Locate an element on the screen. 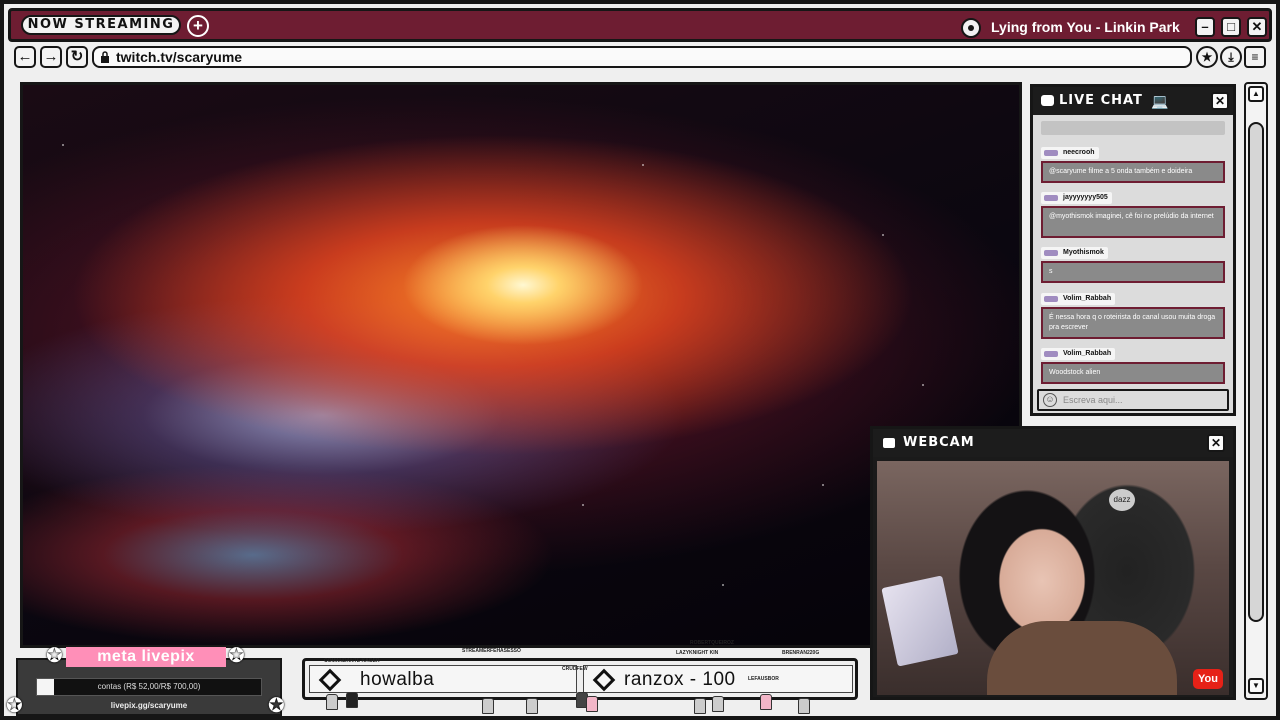 The width and height of the screenshot is (1280, 720). chat-username: jayyyyyyy505 is located at coordinates (1076, 198).